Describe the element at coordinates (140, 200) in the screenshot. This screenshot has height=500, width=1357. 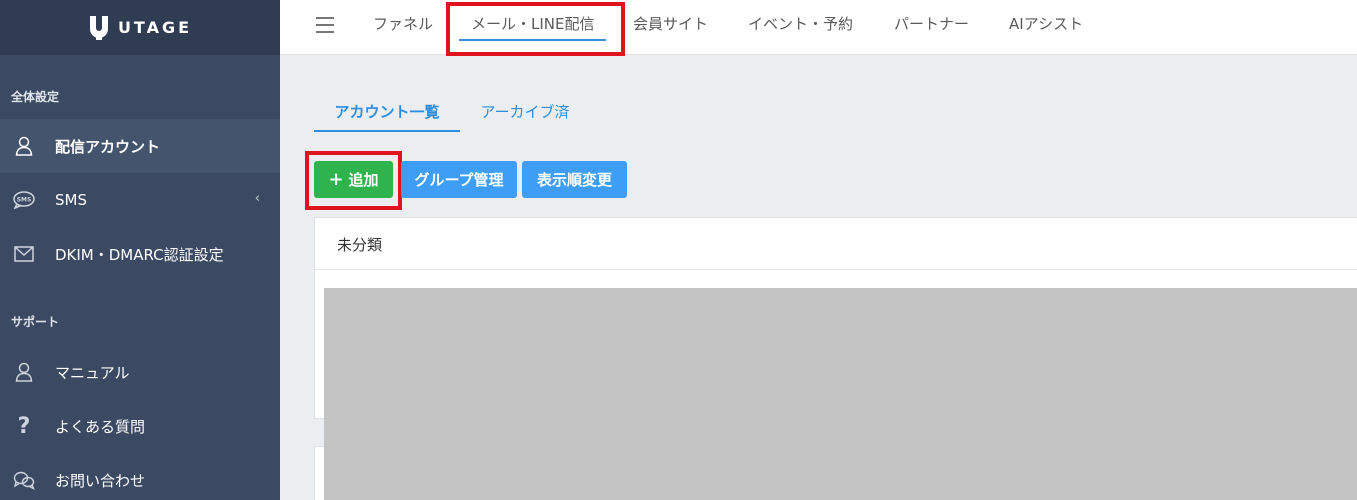
I see `sidebar-item-sms: SMS SMS ‹` at that location.